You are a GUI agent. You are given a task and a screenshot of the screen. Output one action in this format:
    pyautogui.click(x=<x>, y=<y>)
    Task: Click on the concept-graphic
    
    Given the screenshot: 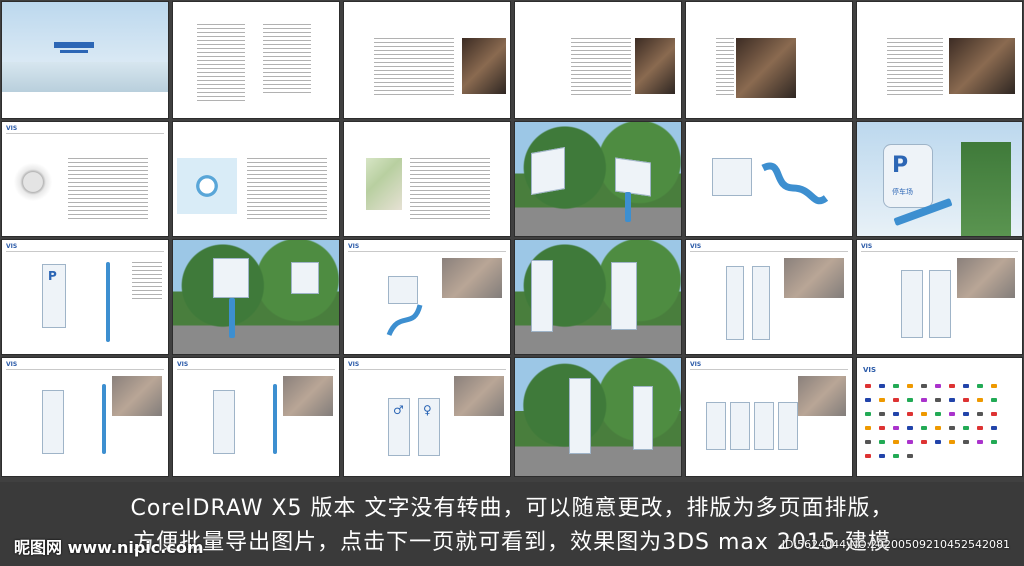 What is the action you would take?
    pyautogui.click(x=207, y=186)
    